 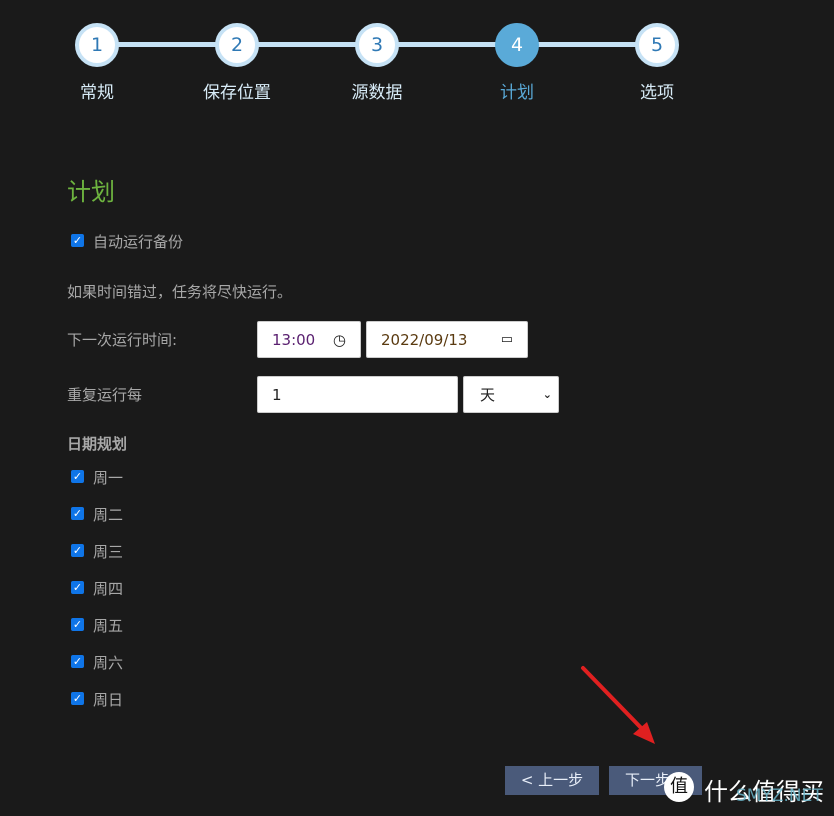 I want to click on auto-run-checkbox: ✓, so click(x=77, y=240).